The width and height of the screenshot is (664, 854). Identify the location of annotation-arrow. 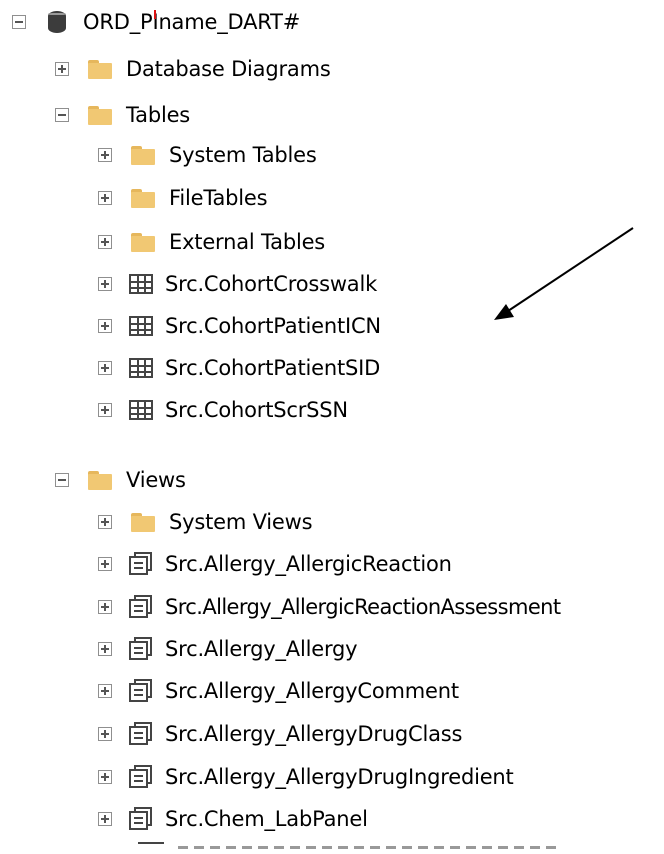
(564, 273).